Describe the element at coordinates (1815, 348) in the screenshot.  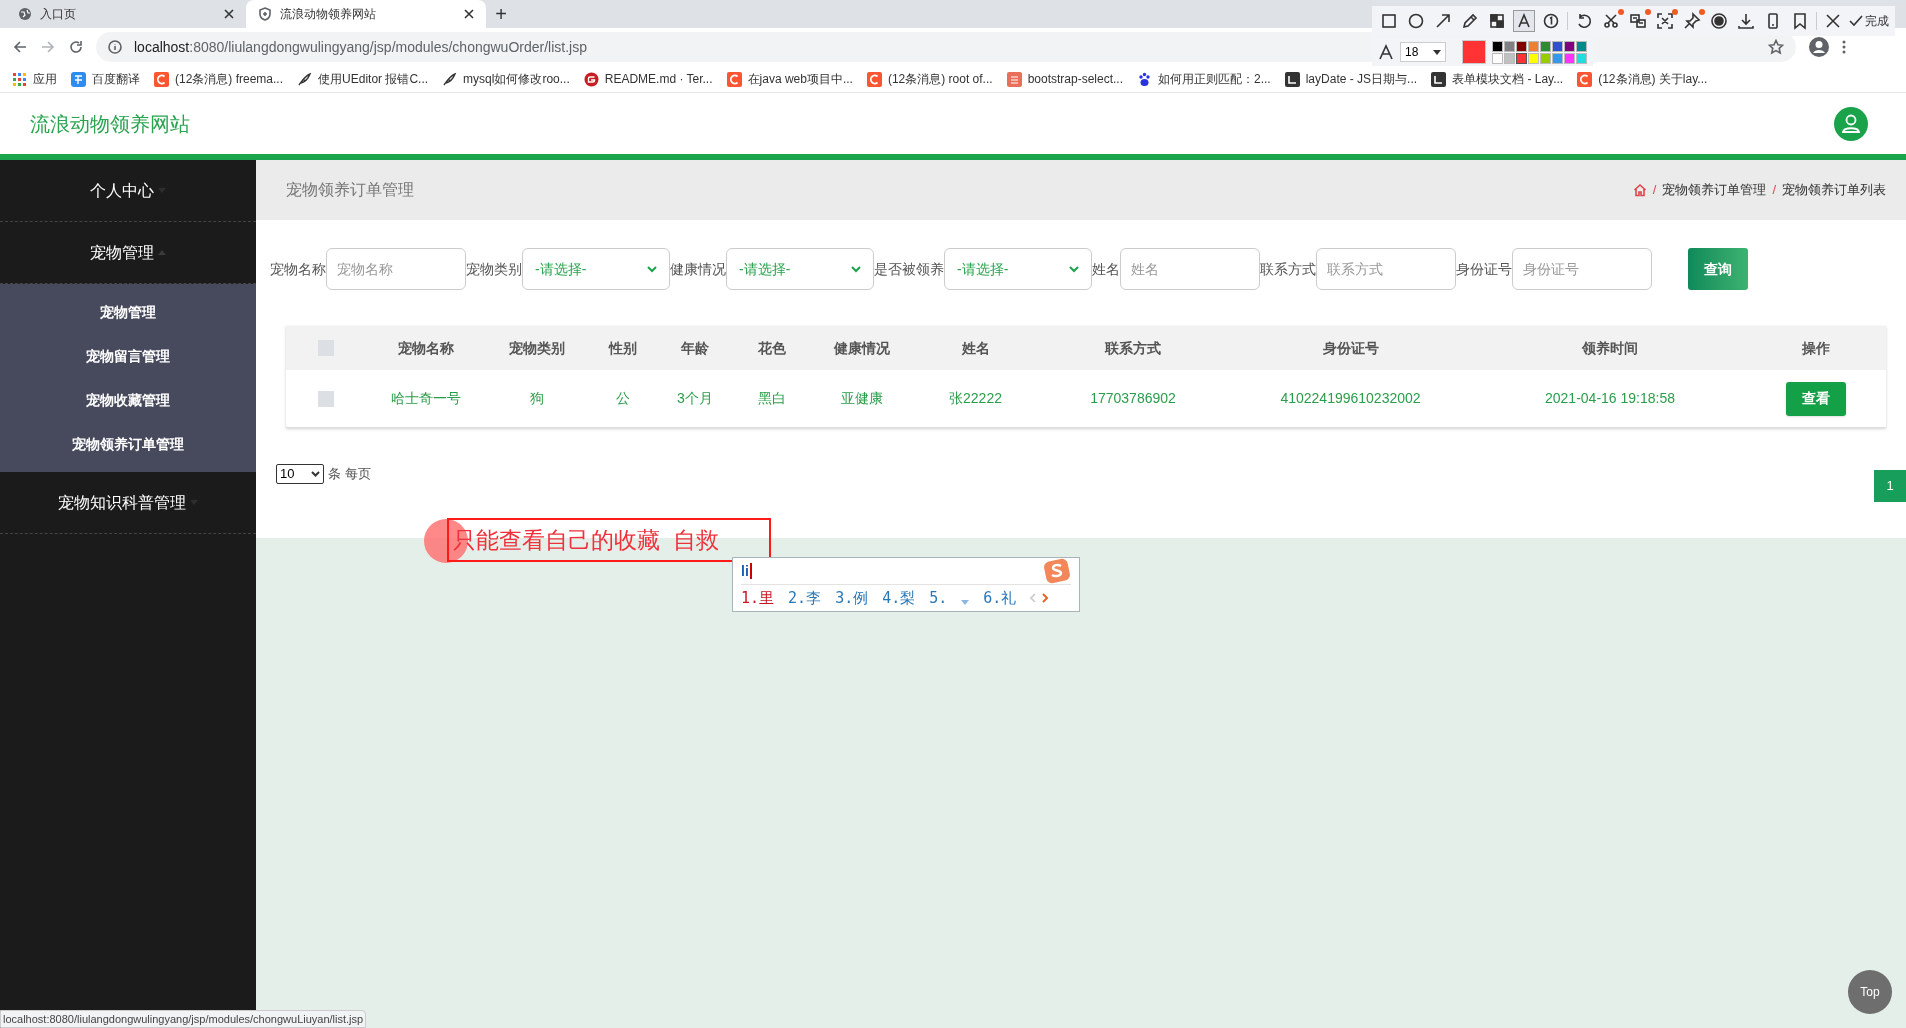
I see `column-header: 操作` at that location.